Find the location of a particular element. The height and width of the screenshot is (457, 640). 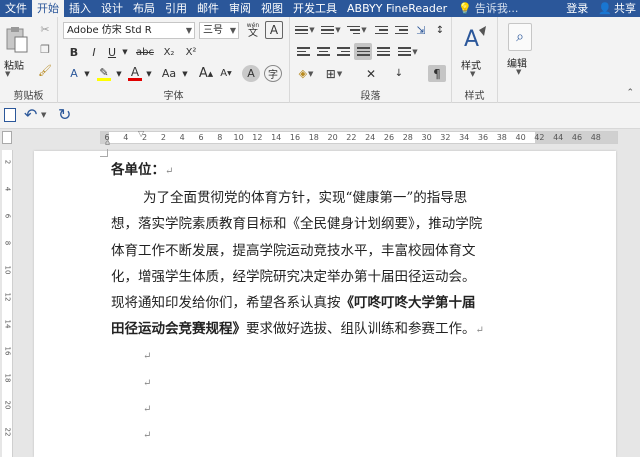

paste-dropdown-icon: ▼ is located at coordinates (7, 74).